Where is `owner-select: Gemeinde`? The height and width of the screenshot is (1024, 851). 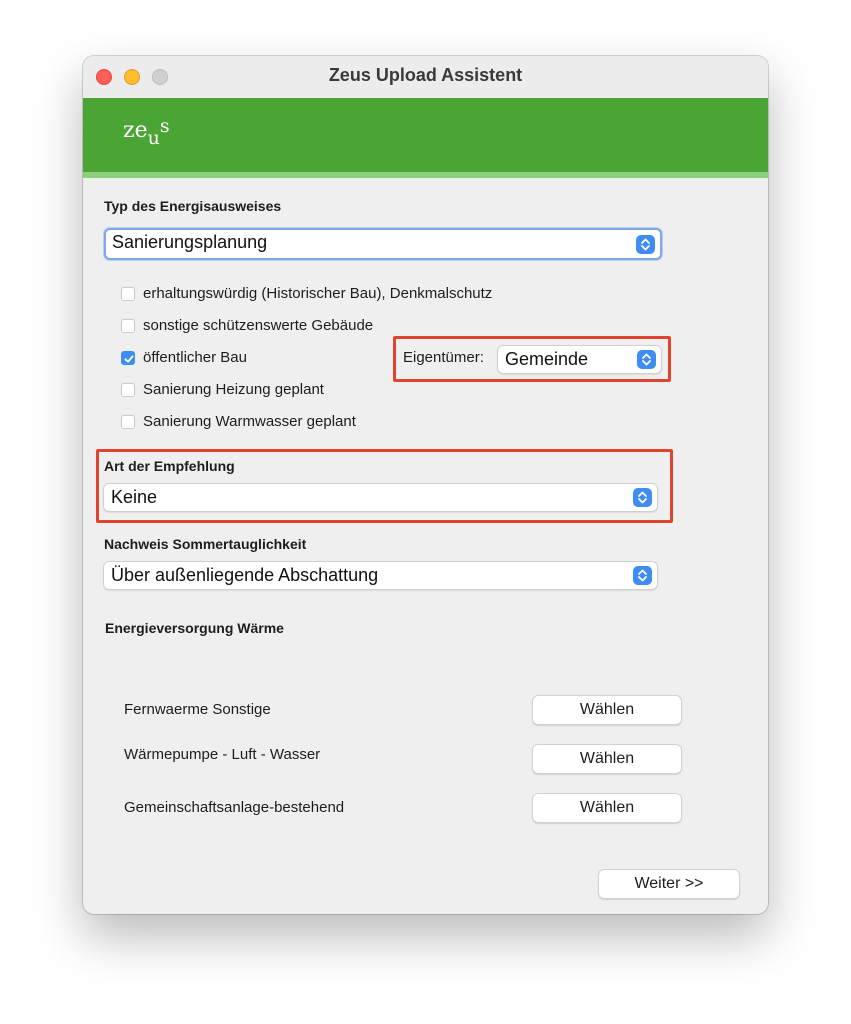
owner-select: Gemeinde is located at coordinates (579, 359).